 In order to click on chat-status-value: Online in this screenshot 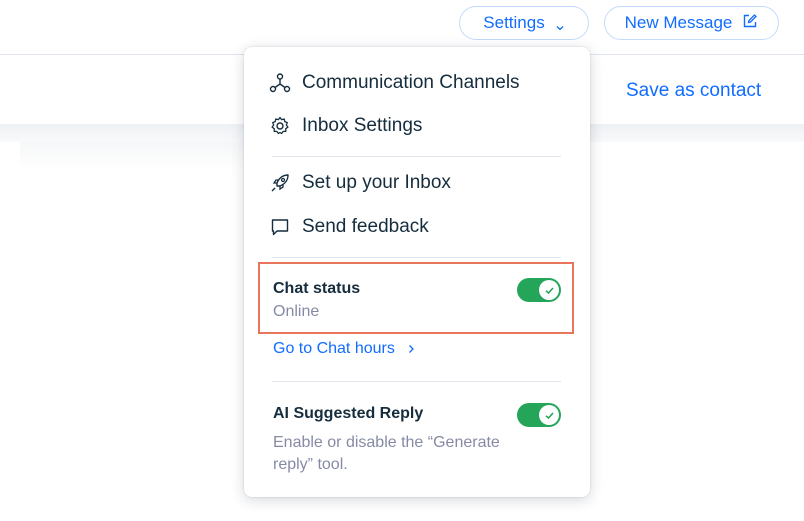, I will do `click(296, 311)`.